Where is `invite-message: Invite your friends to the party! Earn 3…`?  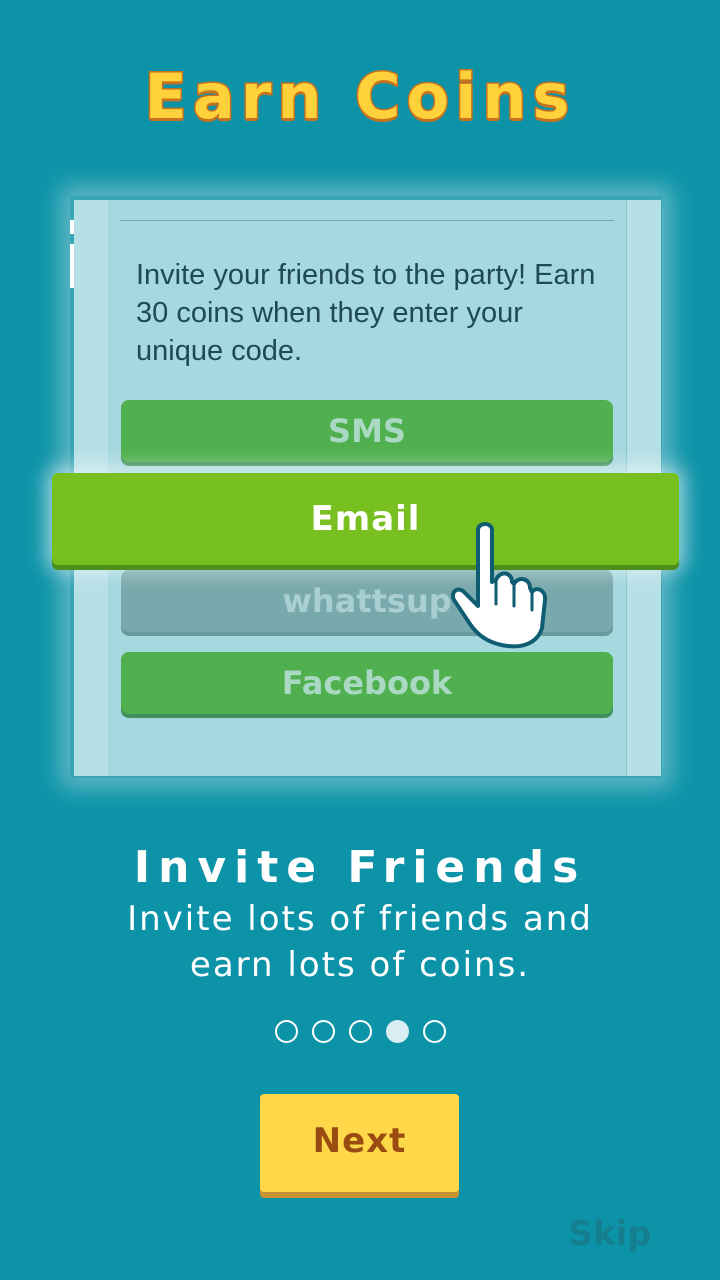 invite-message: Invite your friends to the party! Earn 3… is located at coordinates (366, 313).